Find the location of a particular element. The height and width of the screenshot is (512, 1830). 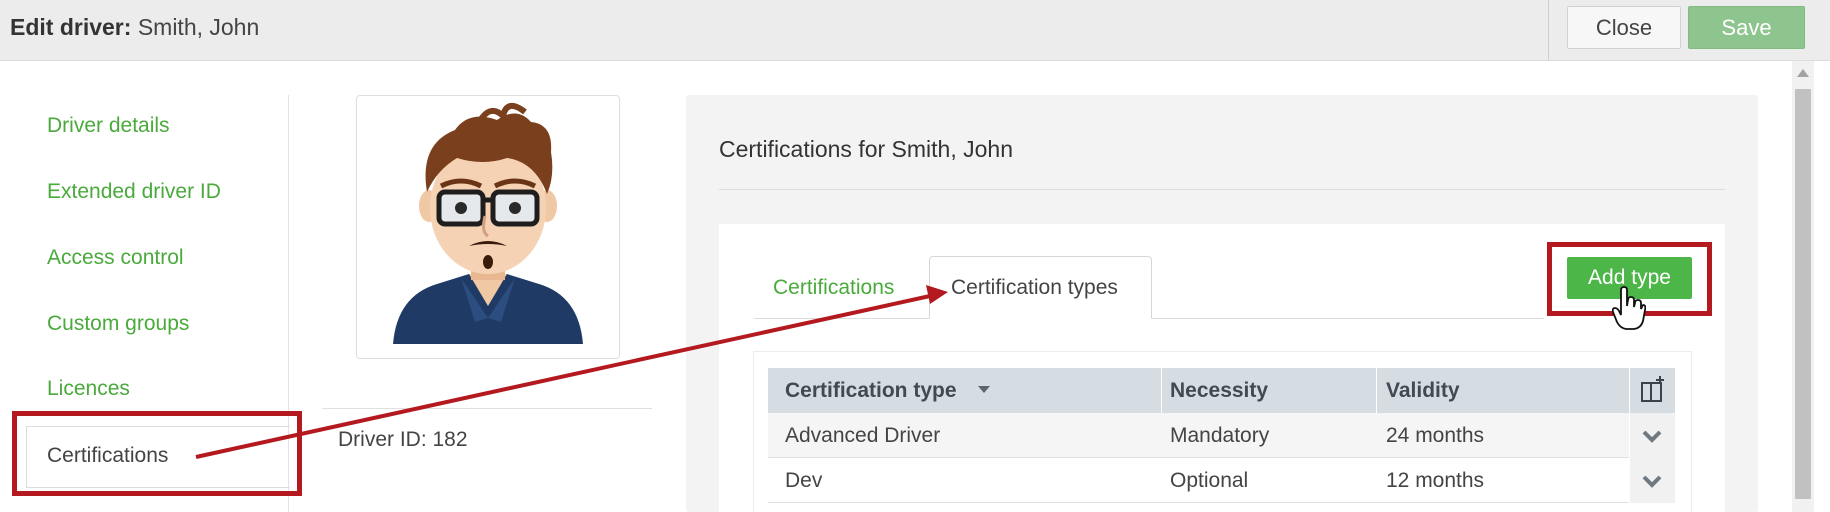

column-picker-button is located at coordinates (1652, 390).